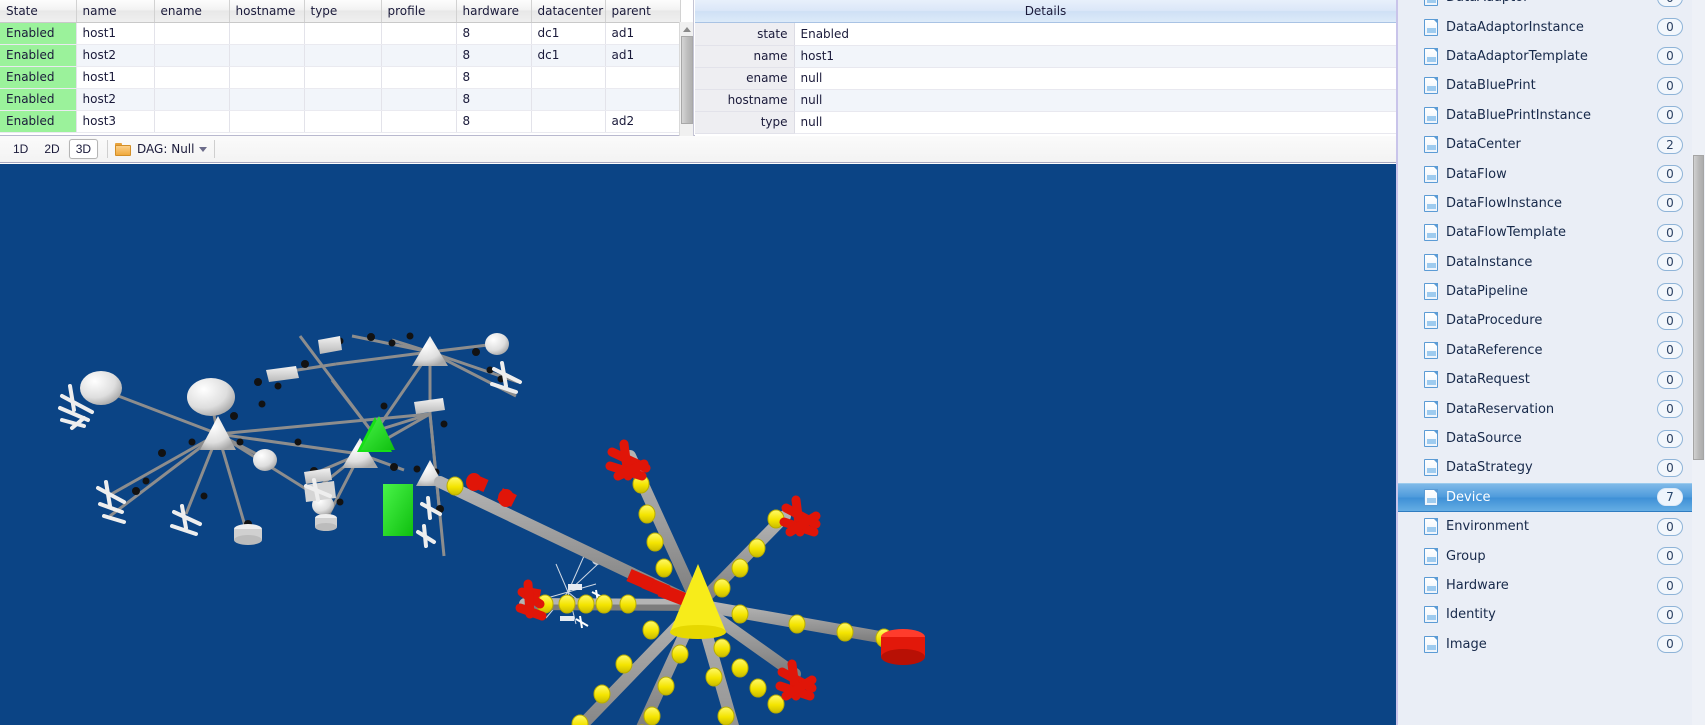 The width and height of the screenshot is (1705, 725). What do you see at coordinates (267, 11) in the screenshot?
I see `col-header-hostname: hostname` at bounding box center [267, 11].